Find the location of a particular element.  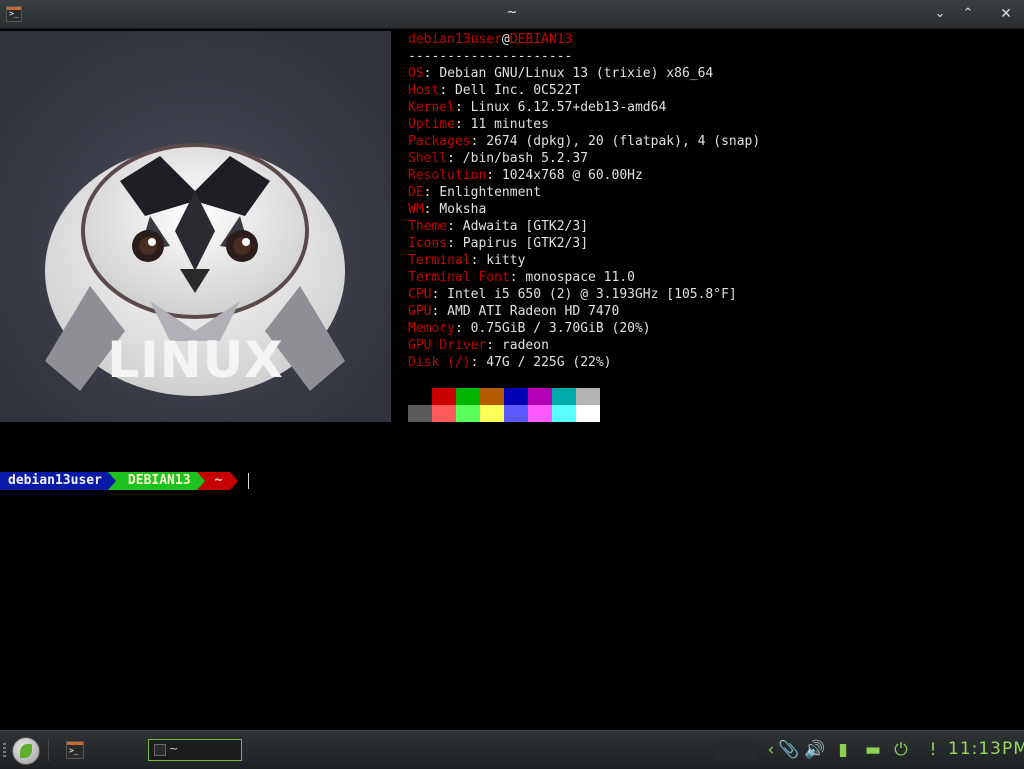

info-line: Terminal Font: monospace 11.0 is located at coordinates (584, 277).